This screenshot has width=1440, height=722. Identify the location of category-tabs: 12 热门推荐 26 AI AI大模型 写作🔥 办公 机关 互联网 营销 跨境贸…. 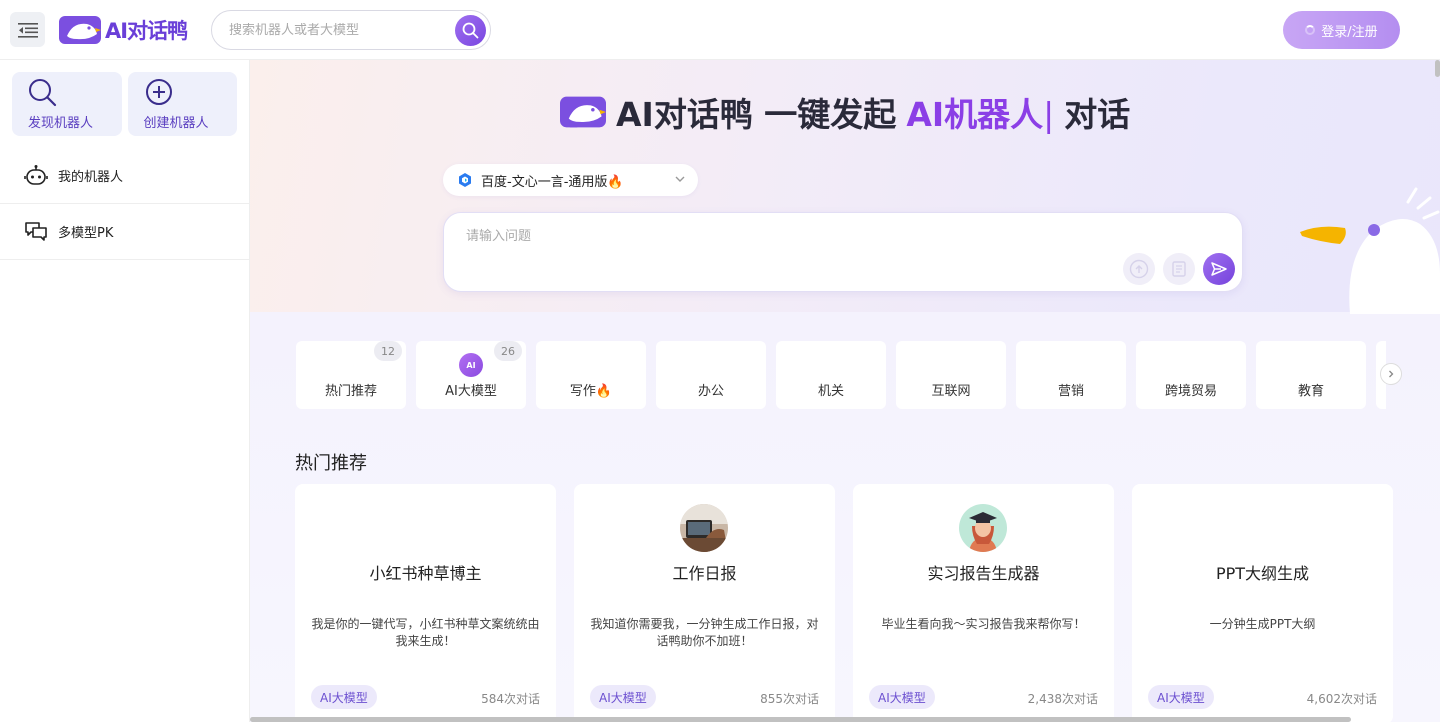
(841, 375).